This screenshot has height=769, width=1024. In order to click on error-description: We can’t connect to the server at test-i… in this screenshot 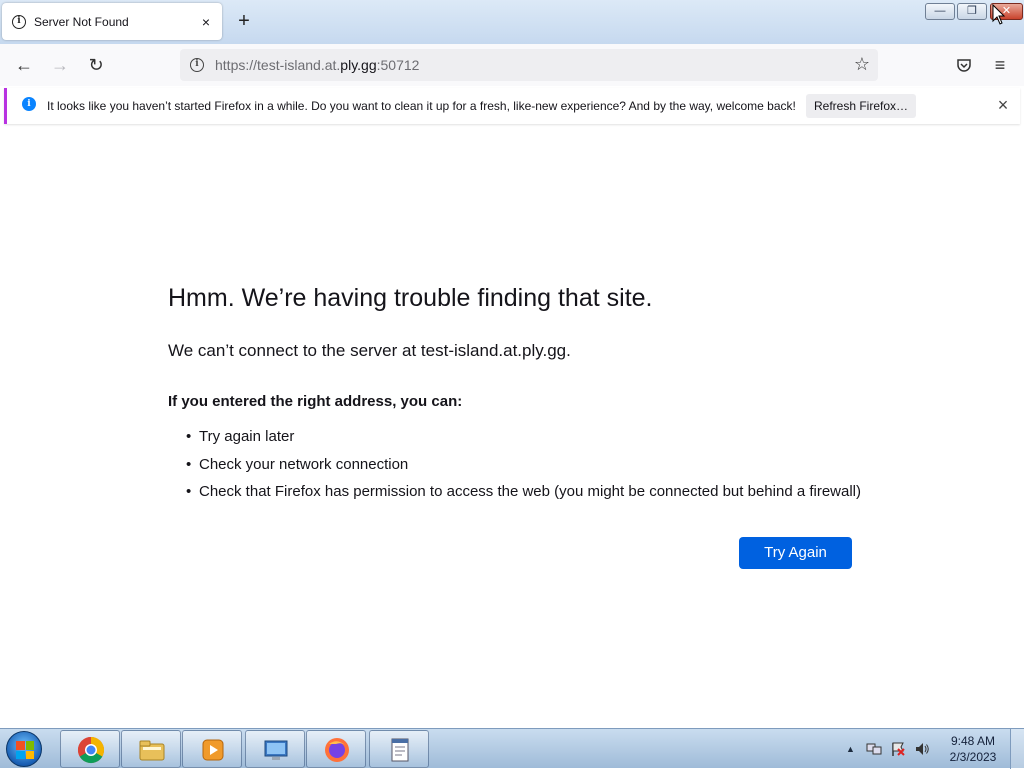, I will do `click(369, 350)`.